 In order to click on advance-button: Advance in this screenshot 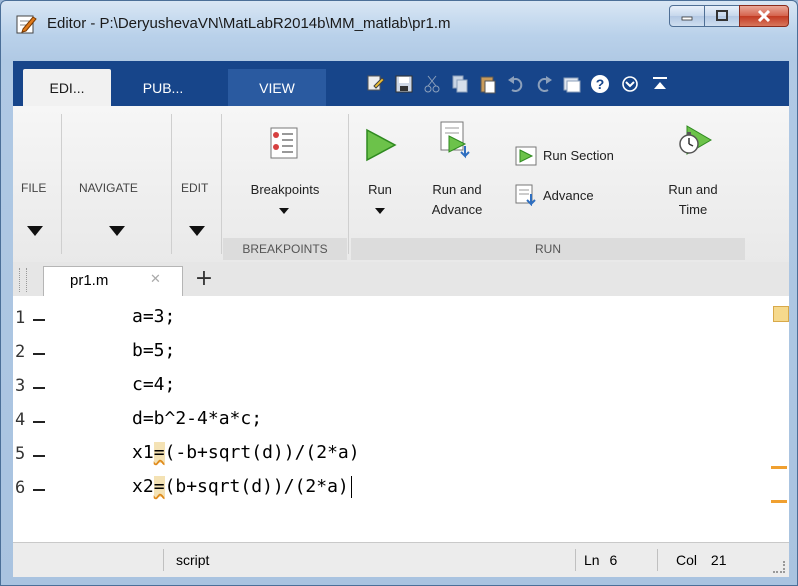, I will do `click(580, 196)`.